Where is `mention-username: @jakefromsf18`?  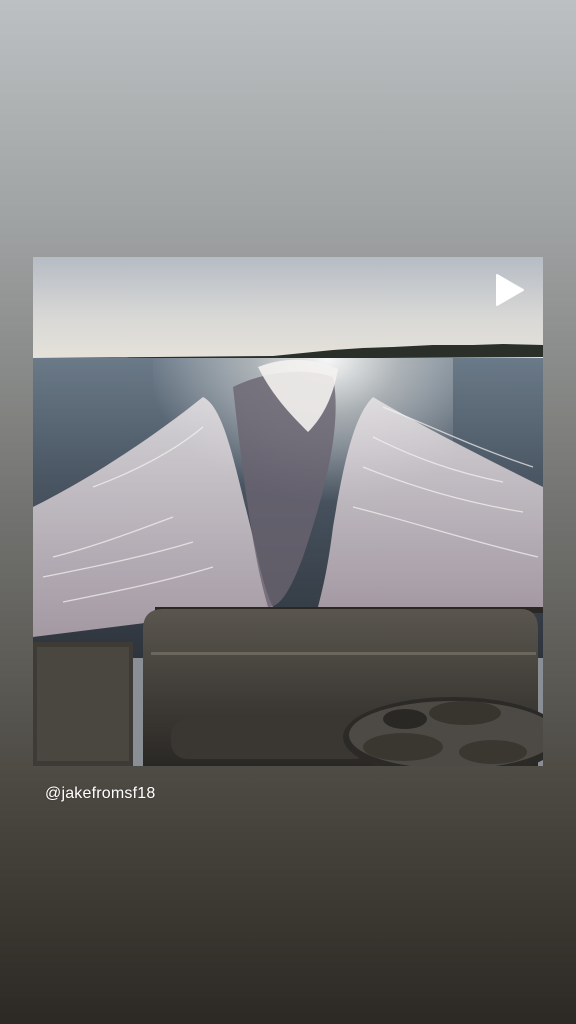 mention-username: @jakefromsf18 is located at coordinates (100, 794).